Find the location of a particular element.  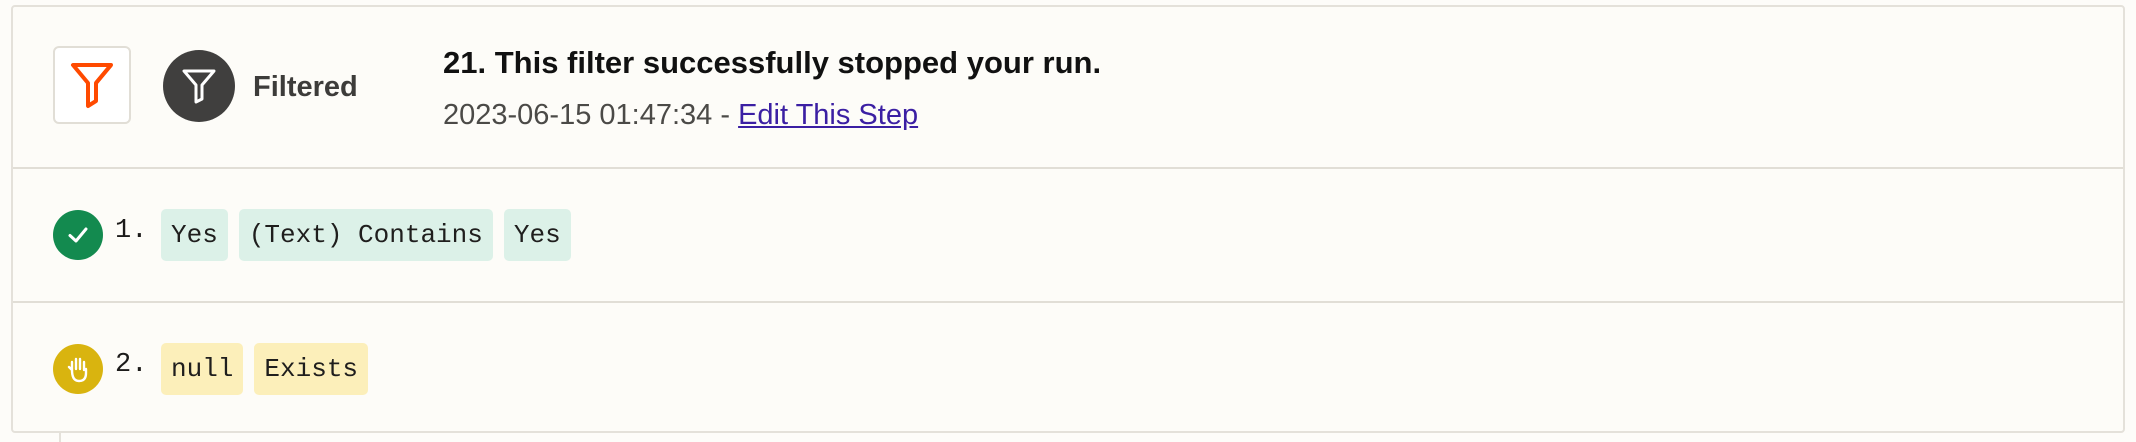

condition-field-chip: null is located at coordinates (202, 369).